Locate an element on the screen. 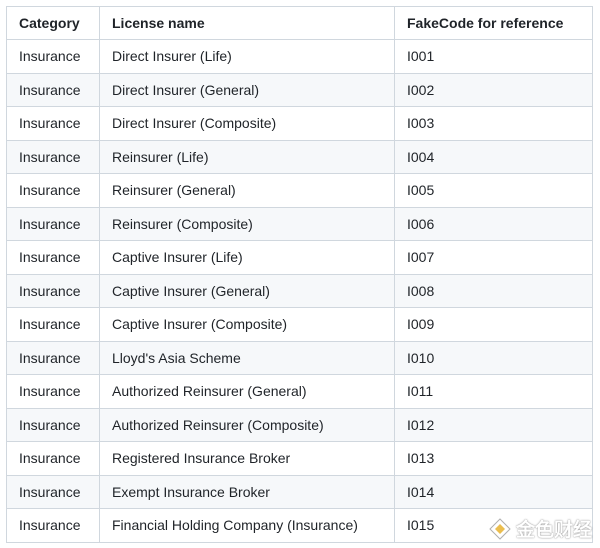 The height and width of the screenshot is (548, 600). cell-fakecode: I001 is located at coordinates (493, 56).